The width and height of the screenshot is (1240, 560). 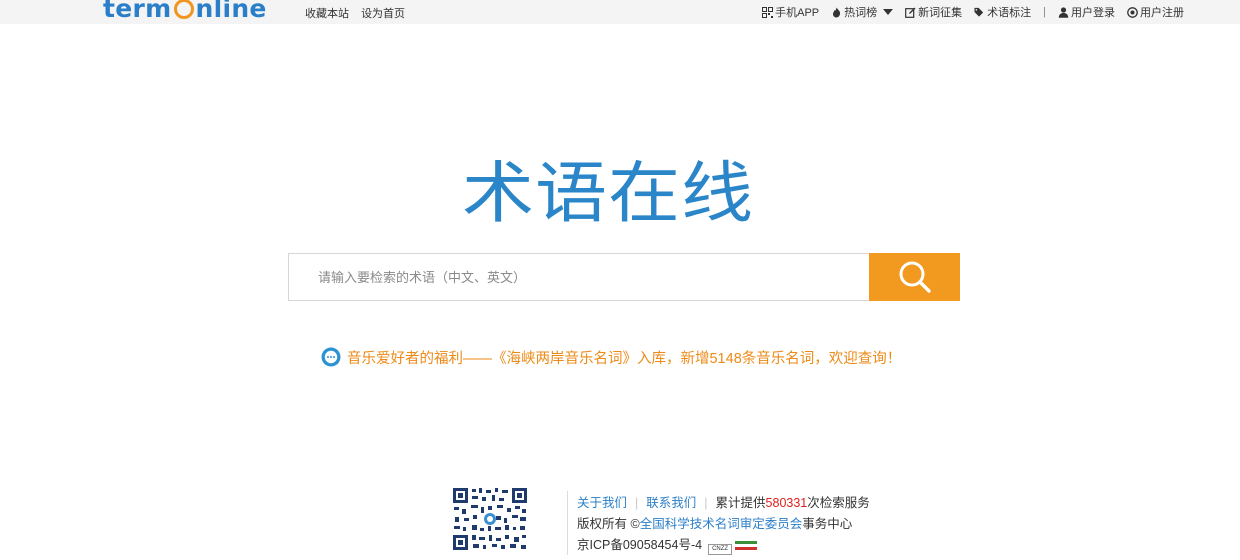 I want to click on copyright-suffix: 事务中心, so click(x=827, y=524).